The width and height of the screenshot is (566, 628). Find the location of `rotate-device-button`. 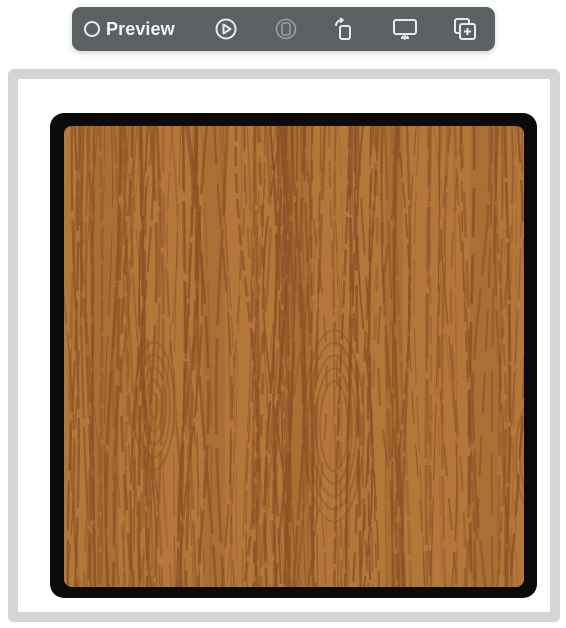

rotate-device-button is located at coordinates (344, 29).